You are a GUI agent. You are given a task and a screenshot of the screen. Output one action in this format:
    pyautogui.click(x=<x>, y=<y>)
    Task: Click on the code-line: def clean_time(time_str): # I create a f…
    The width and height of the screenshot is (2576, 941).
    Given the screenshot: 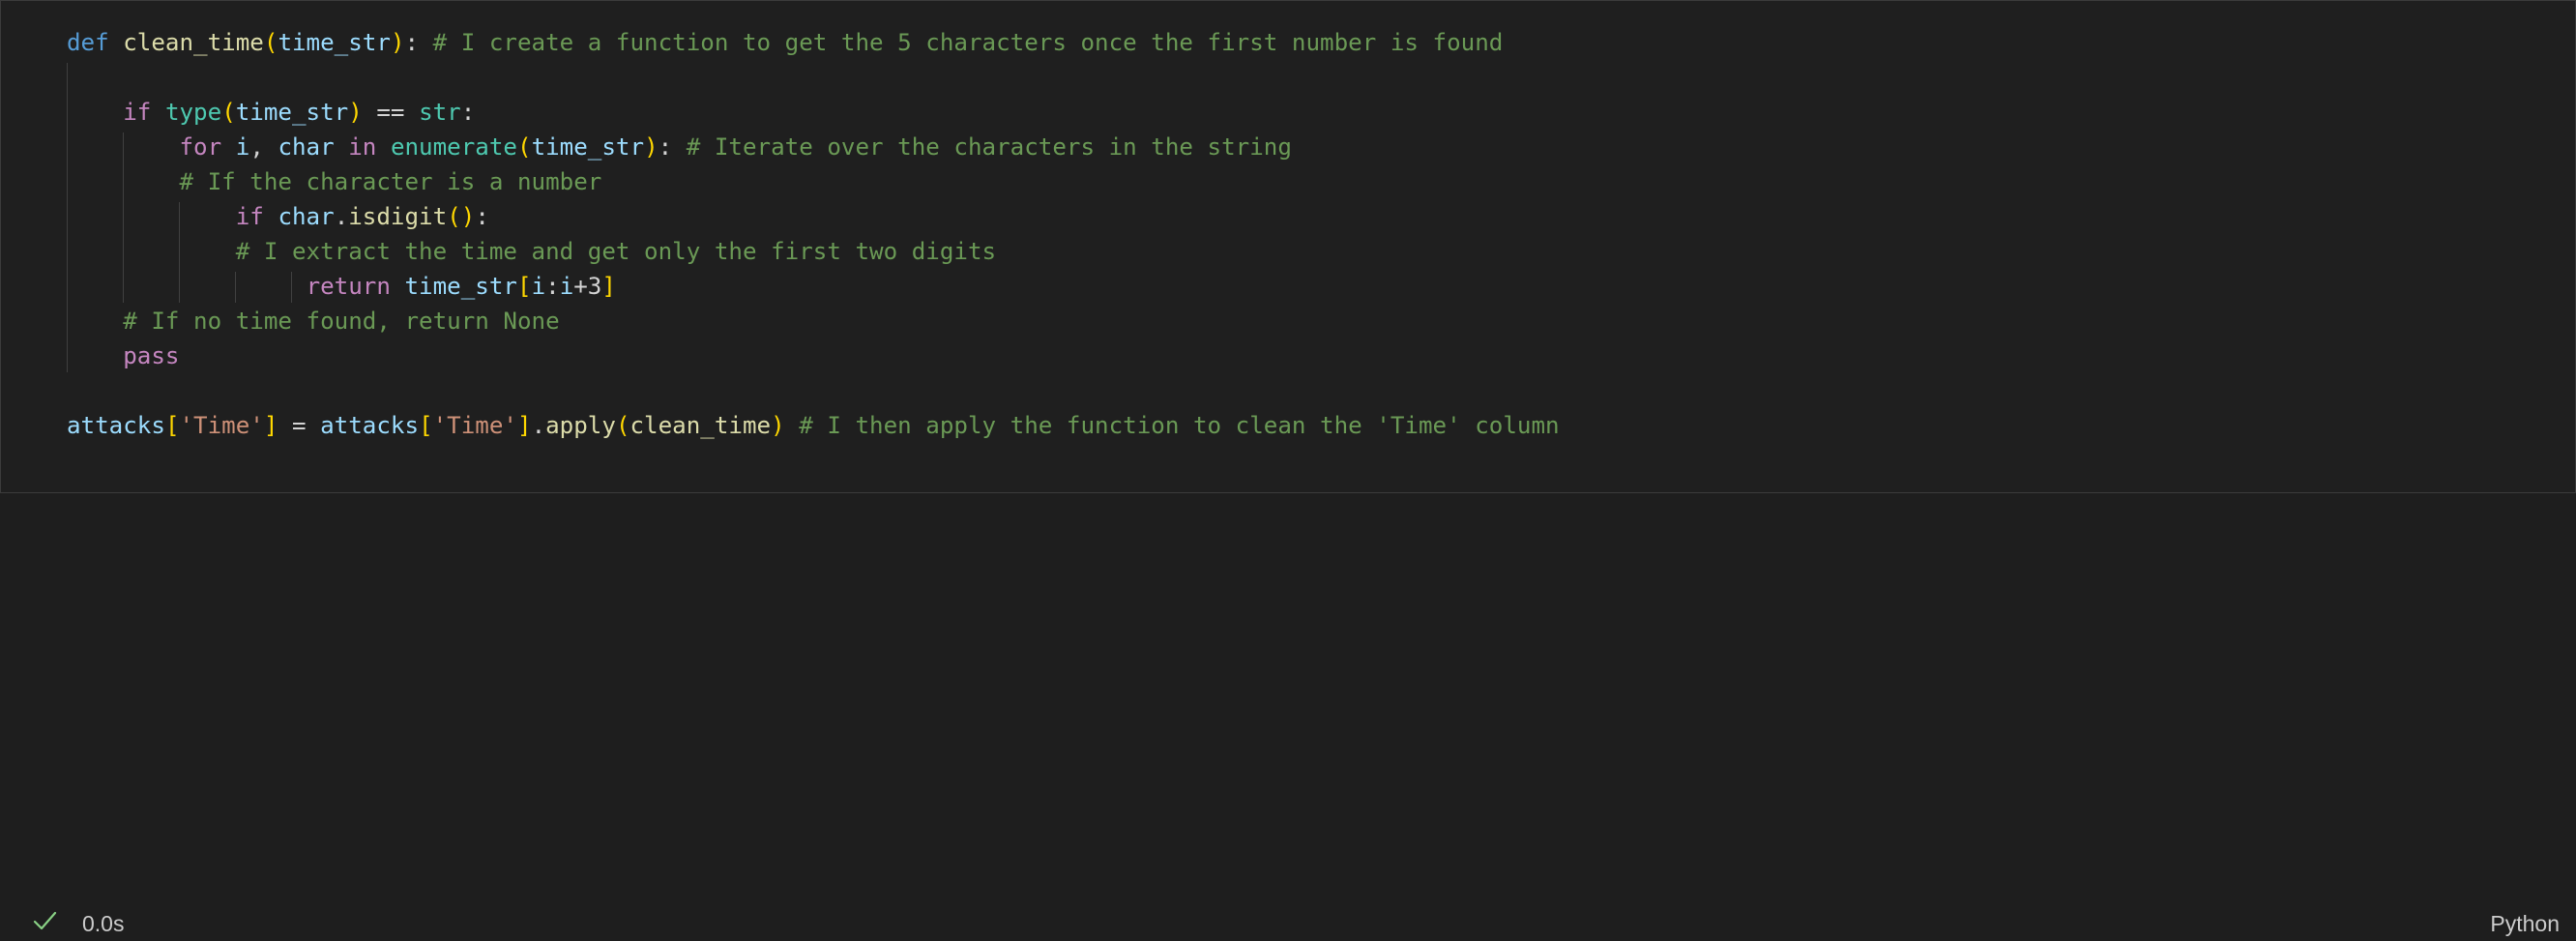 What is the action you would take?
    pyautogui.click(x=785, y=42)
    